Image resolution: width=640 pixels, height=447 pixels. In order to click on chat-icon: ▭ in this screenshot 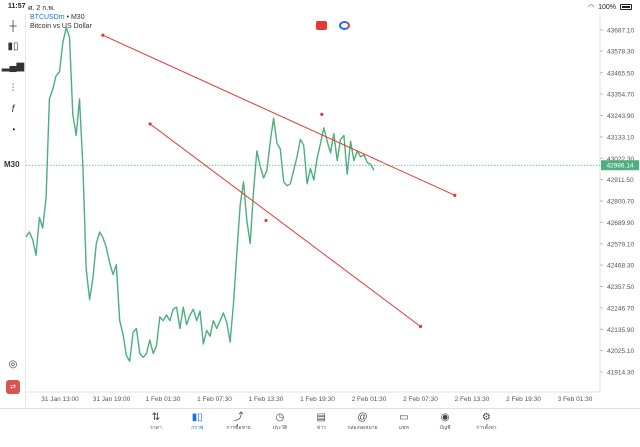, I will do `click(404, 417)`.